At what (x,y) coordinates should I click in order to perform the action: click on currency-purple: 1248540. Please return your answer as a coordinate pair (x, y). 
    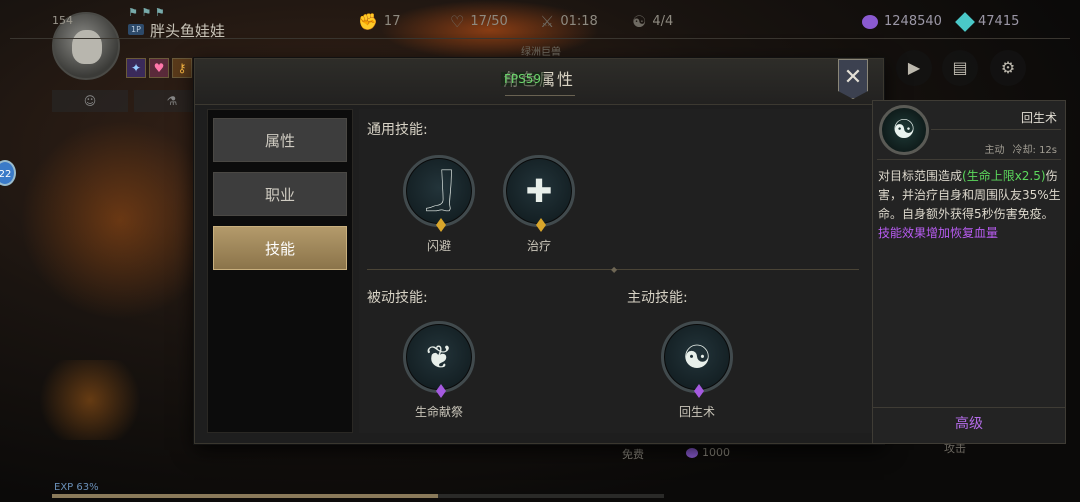
    Looking at the image, I should click on (902, 21).